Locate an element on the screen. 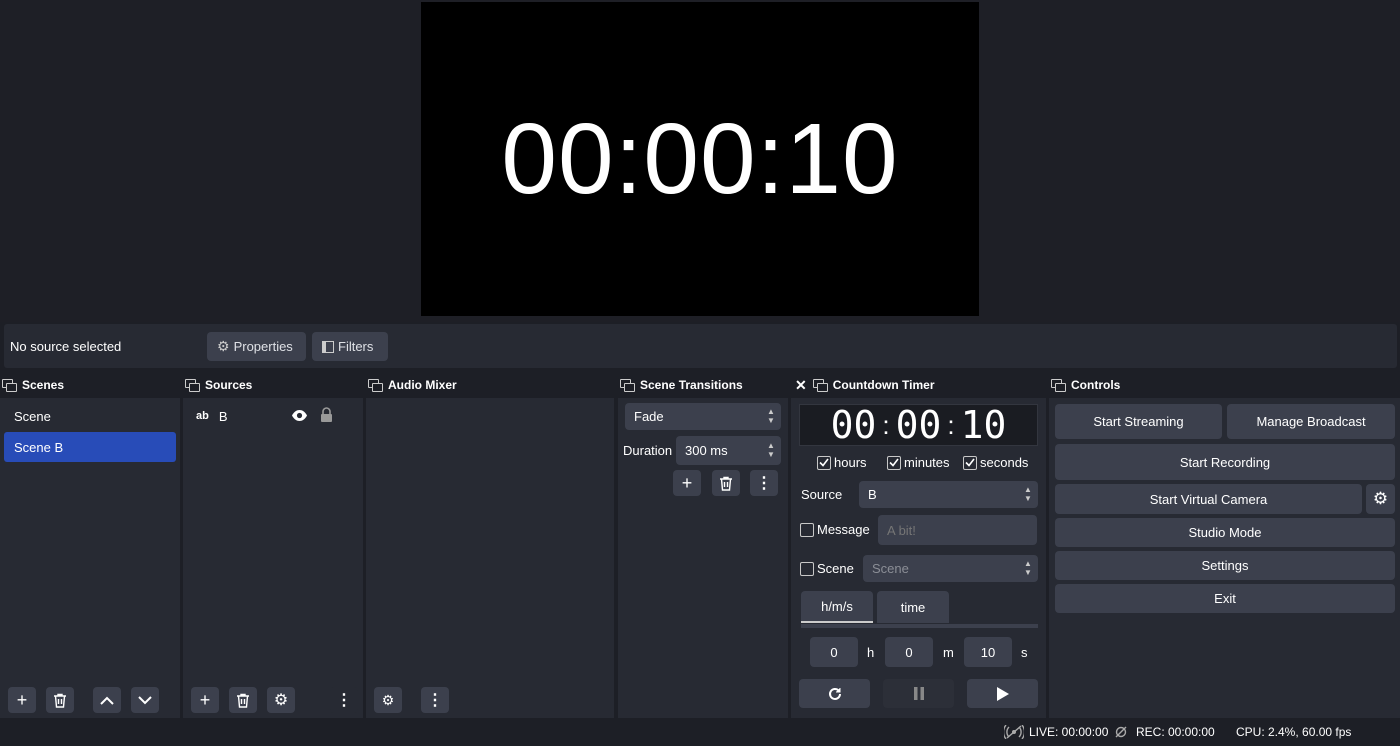  reset-timer-button is located at coordinates (834, 693).